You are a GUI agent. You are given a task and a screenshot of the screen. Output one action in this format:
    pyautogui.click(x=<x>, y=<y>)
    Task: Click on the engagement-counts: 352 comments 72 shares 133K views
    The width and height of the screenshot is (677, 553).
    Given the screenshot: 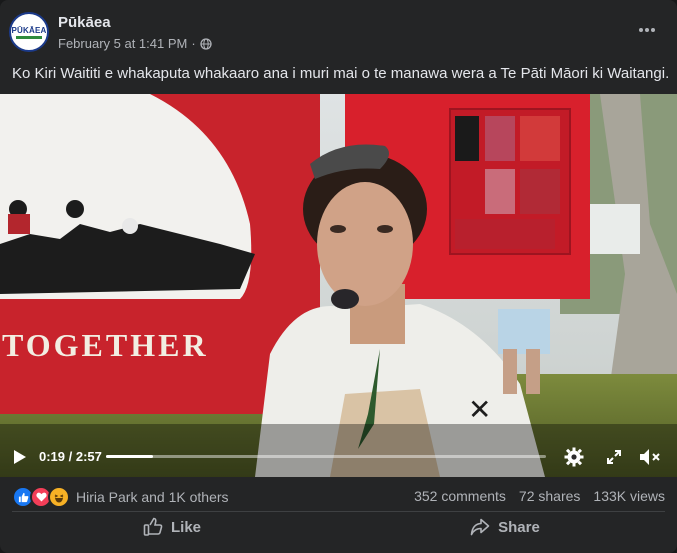 What is the action you would take?
    pyautogui.click(x=539, y=496)
    